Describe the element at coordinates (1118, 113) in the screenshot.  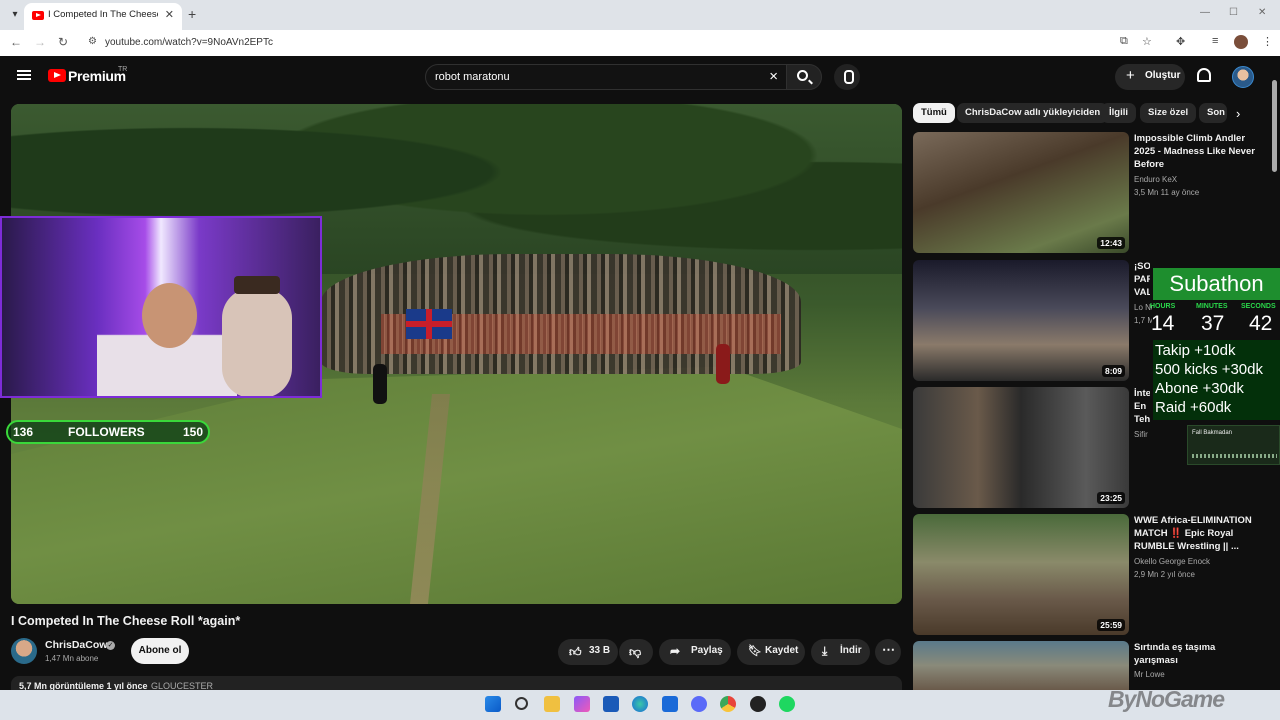
I see `chip-related: İlgili` at that location.